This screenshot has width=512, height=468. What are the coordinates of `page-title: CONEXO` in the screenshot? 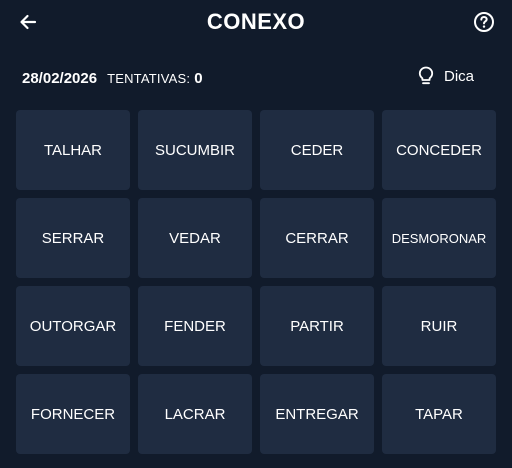 It's located at (256, 21).